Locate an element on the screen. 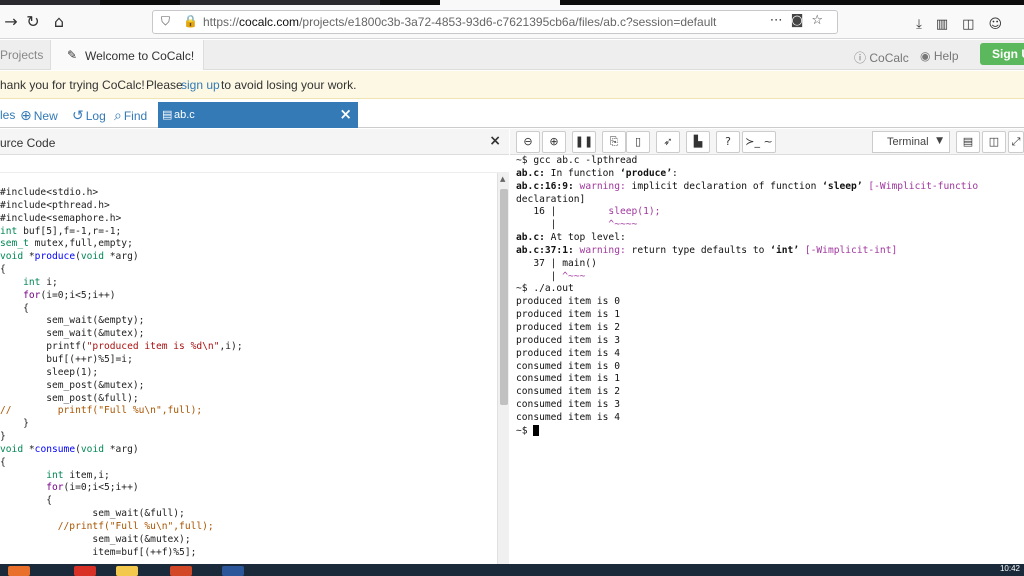 This screenshot has height=576, width=1024. pause-icon: ❚❚ is located at coordinates (584, 142).